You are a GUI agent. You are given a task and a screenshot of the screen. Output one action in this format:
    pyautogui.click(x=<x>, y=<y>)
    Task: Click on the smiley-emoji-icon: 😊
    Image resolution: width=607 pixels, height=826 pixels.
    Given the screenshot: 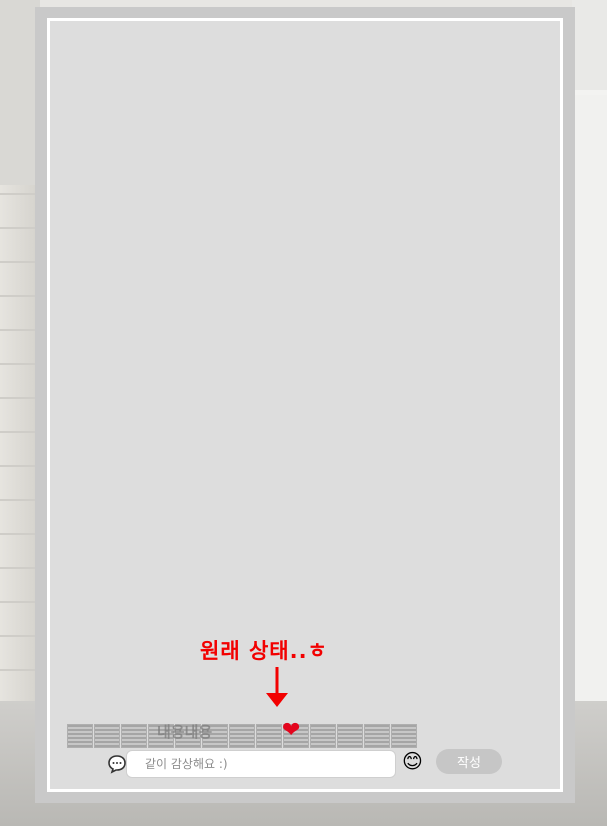 What is the action you would take?
    pyautogui.click(x=412, y=761)
    